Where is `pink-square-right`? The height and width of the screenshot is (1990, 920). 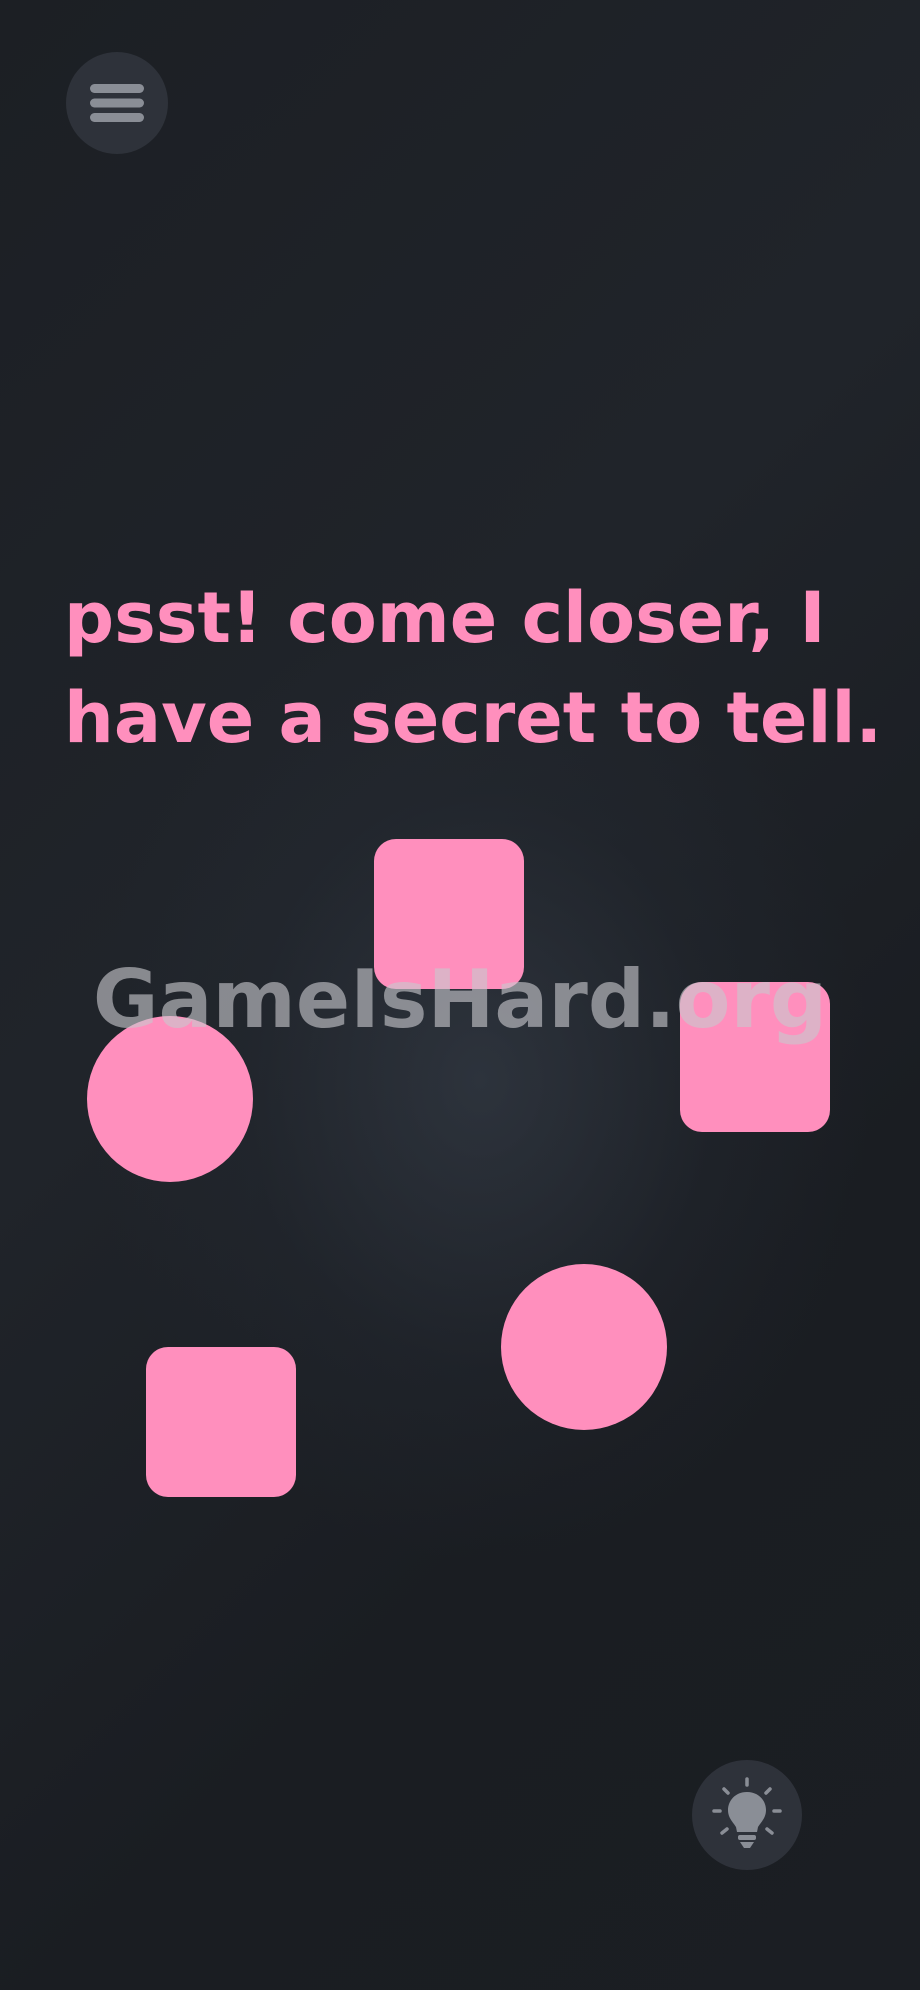
pink-square-right is located at coordinates (755, 1057).